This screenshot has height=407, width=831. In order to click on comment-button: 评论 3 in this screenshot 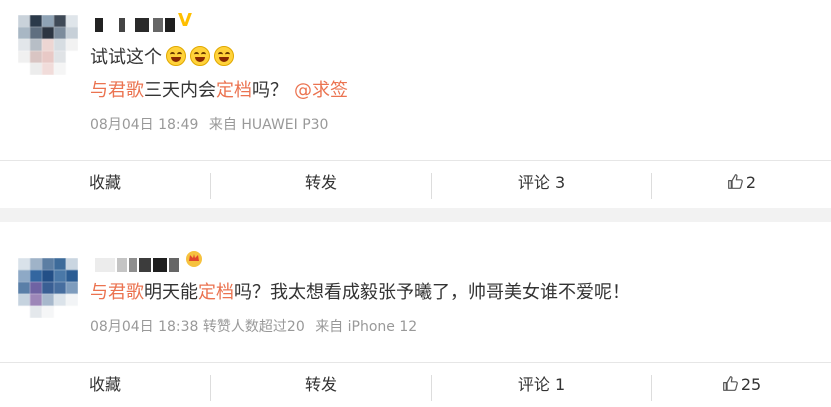, I will do `click(541, 183)`.